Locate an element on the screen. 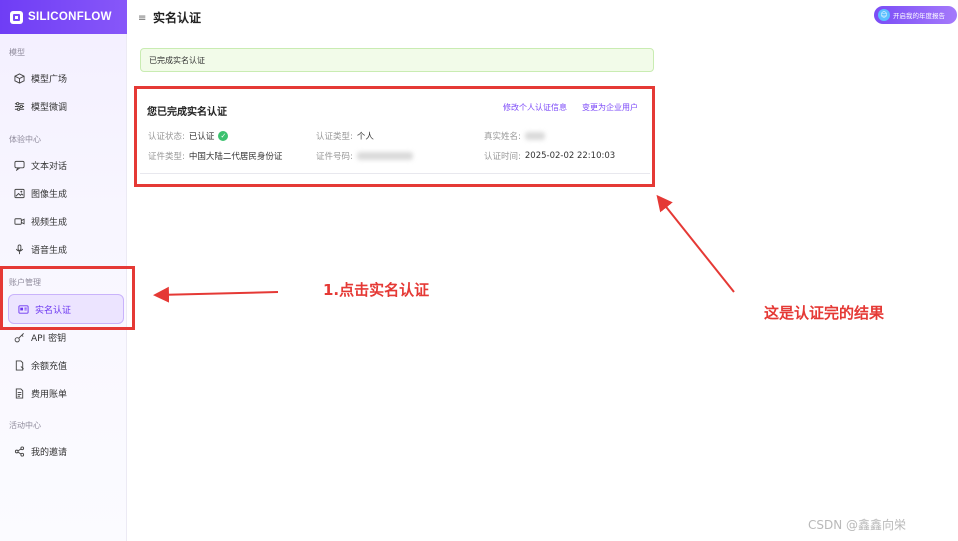  annotation-arrows is located at coordinates (444, 248).